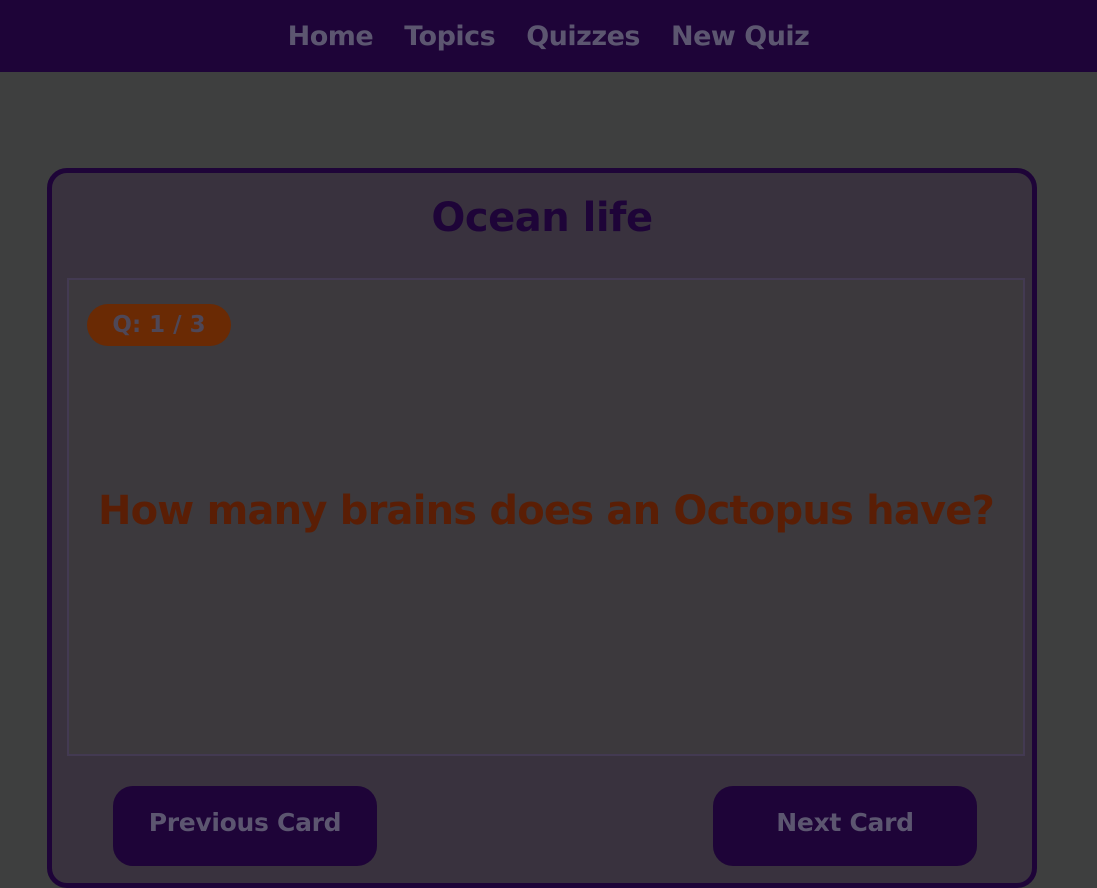  Describe the element at coordinates (583, 36) in the screenshot. I see `nav-link-quizzes: Quizzes` at that location.